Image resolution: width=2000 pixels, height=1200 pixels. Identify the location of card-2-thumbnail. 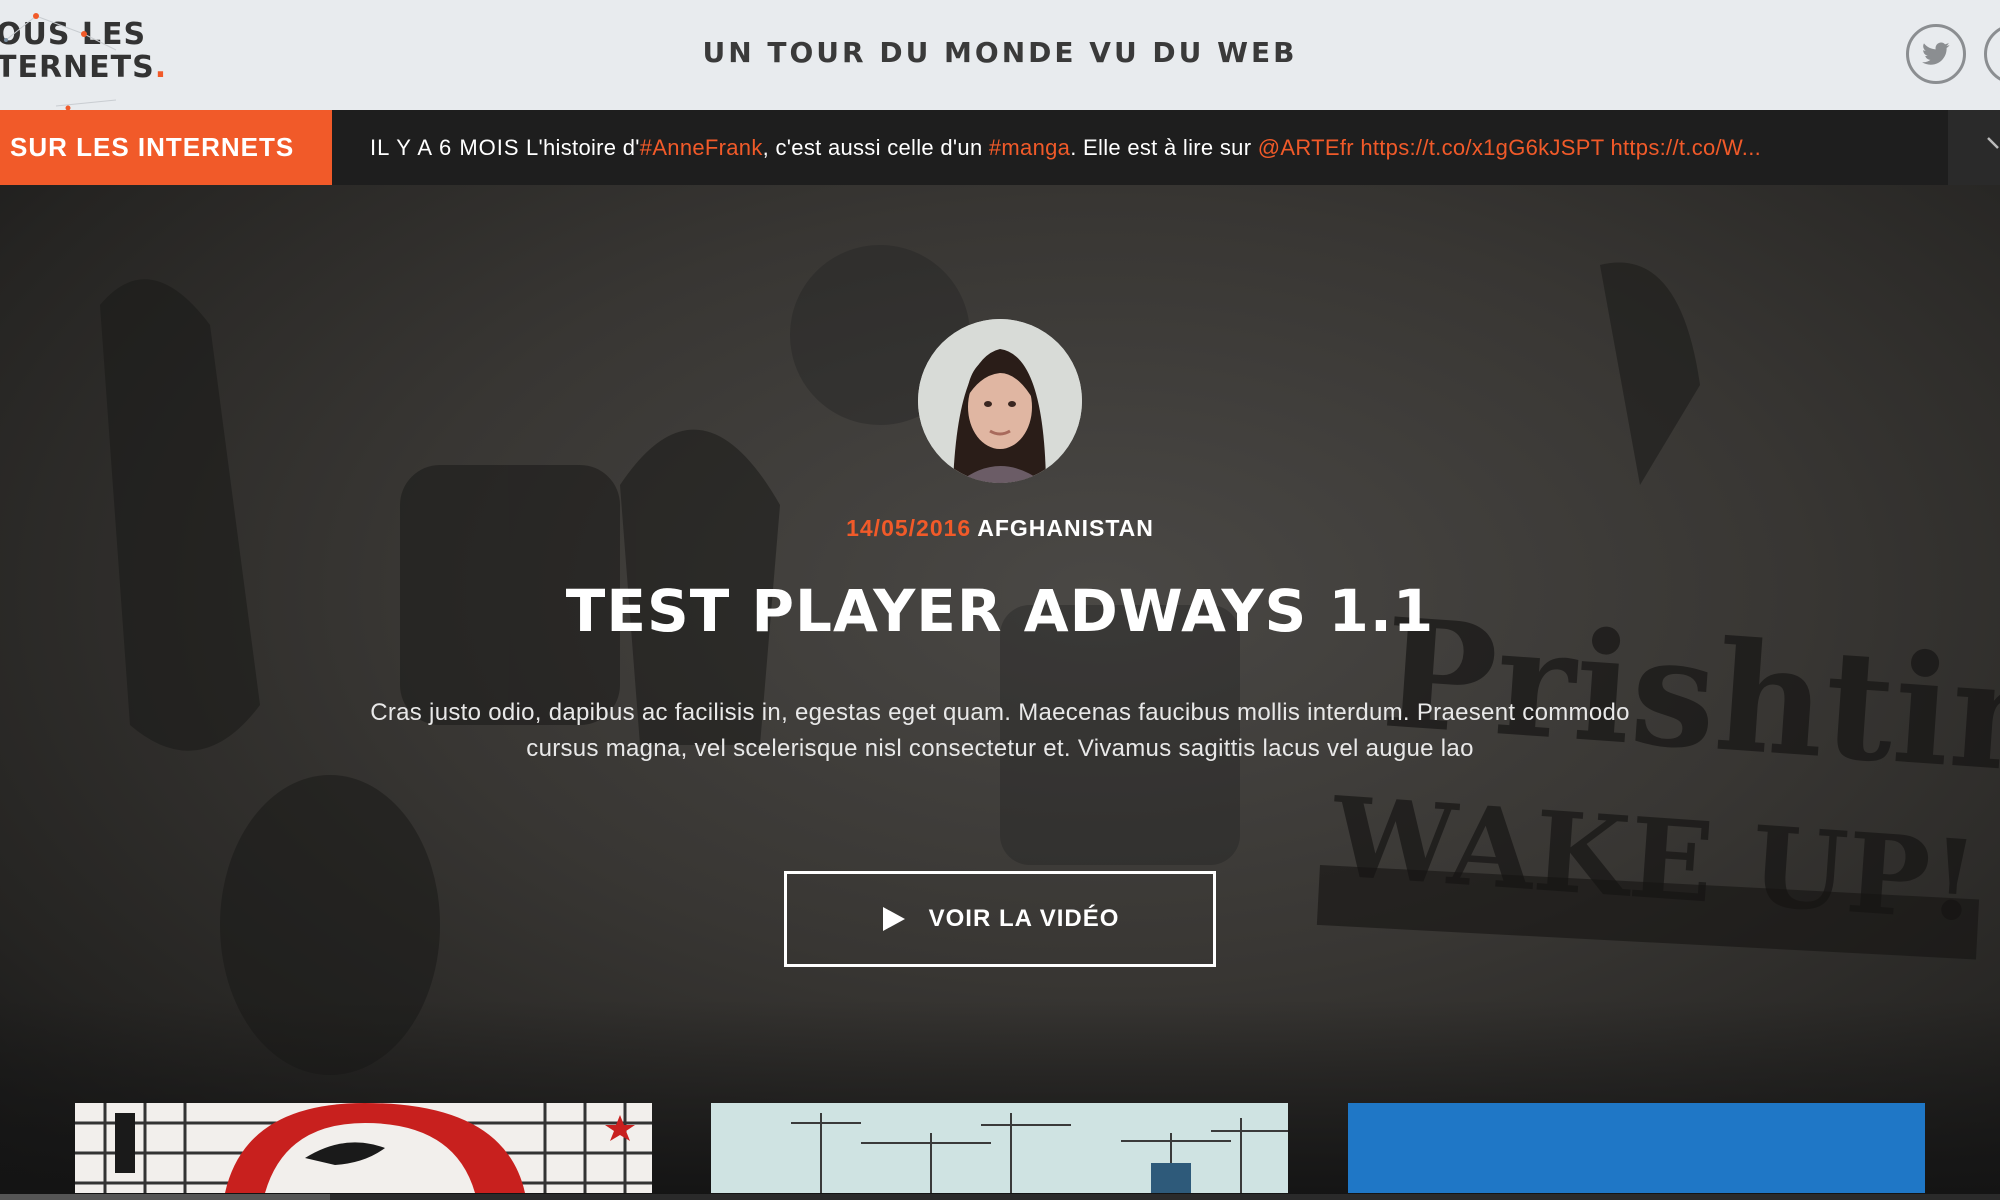
(999, 1148).